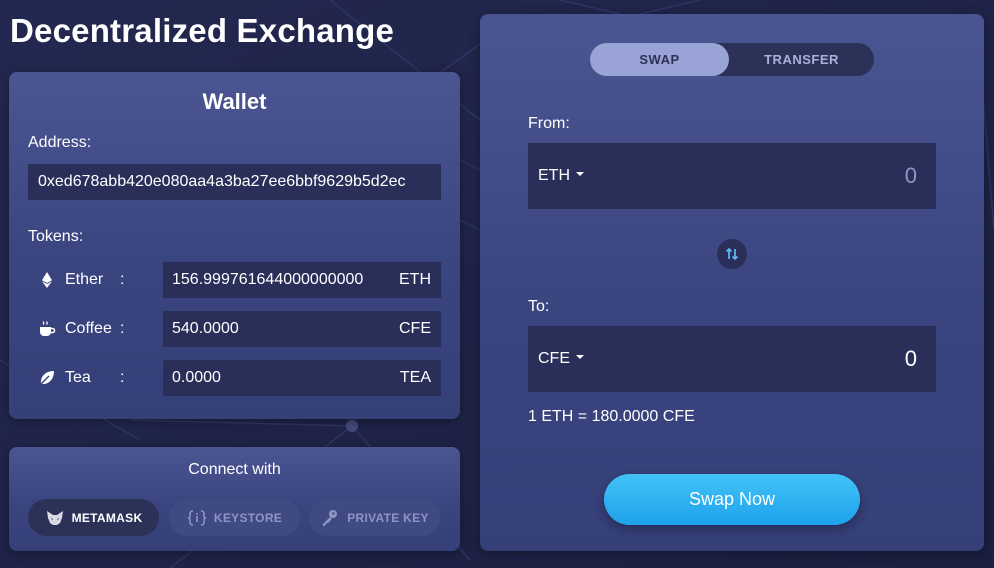  Describe the element at coordinates (54, 517) in the screenshot. I see `metamask-fox-icon` at that location.